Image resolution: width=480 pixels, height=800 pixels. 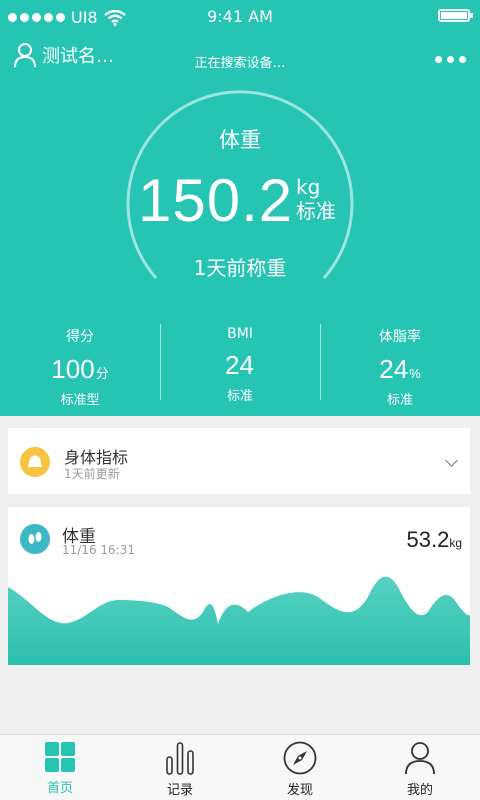 I want to click on battery-icon, so click(x=455, y=15).